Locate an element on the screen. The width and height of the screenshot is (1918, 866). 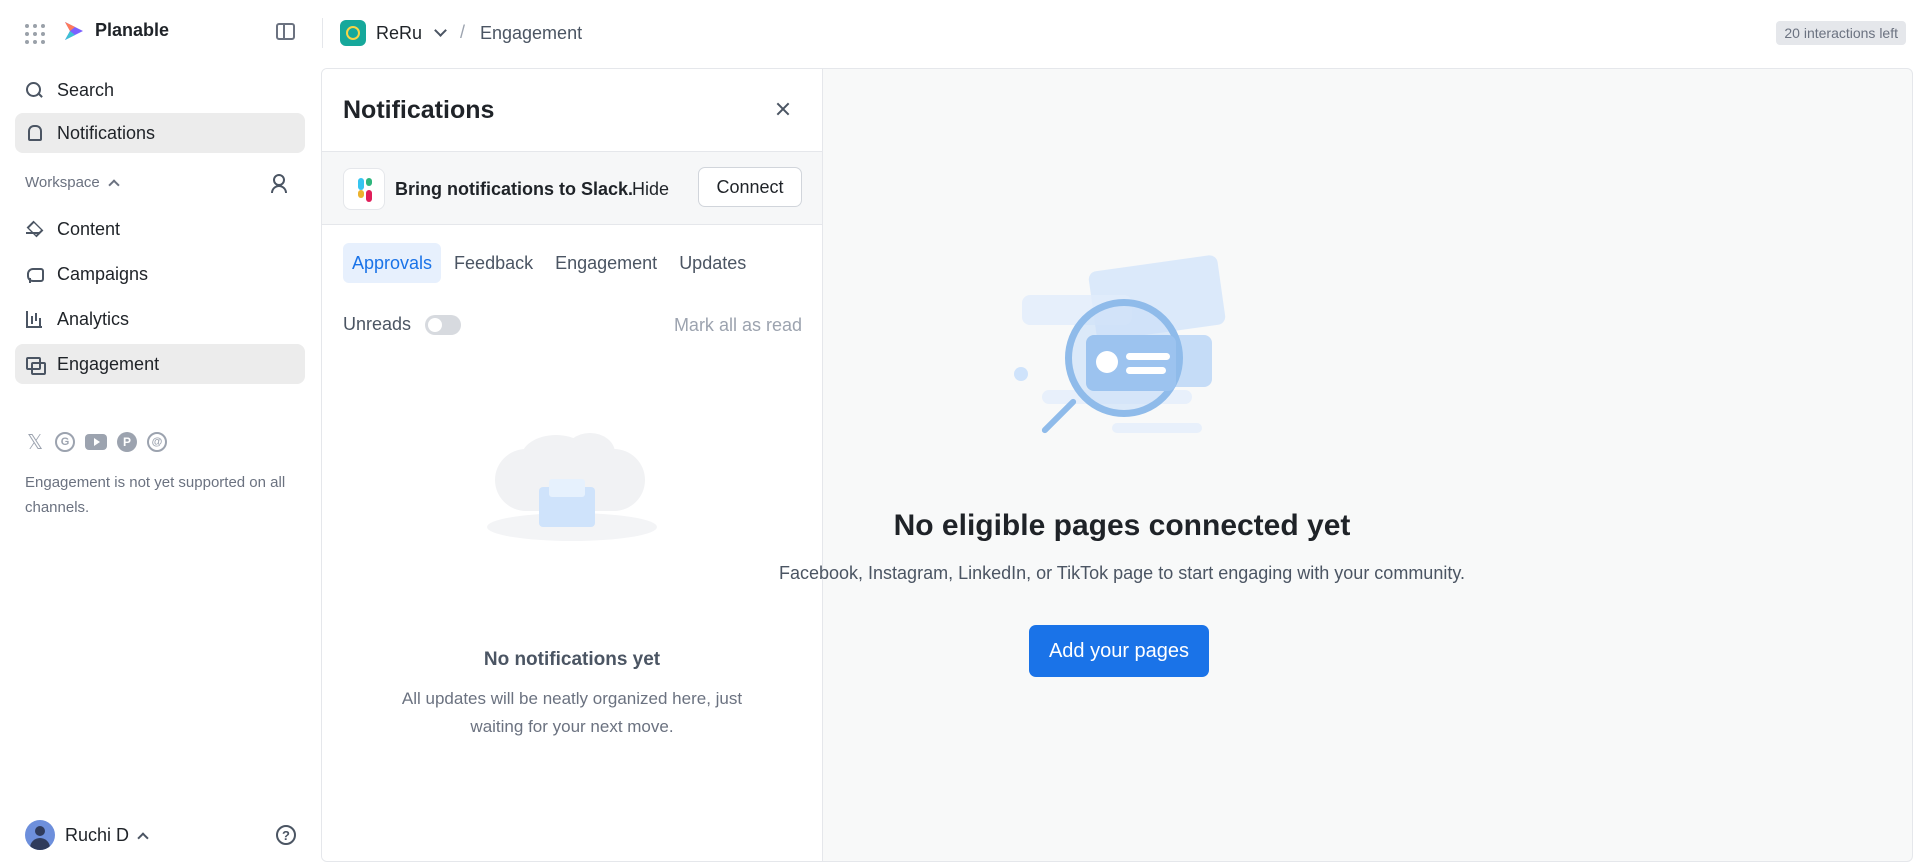
unreads-filter: Unreads is located at coordinates (402, 324).